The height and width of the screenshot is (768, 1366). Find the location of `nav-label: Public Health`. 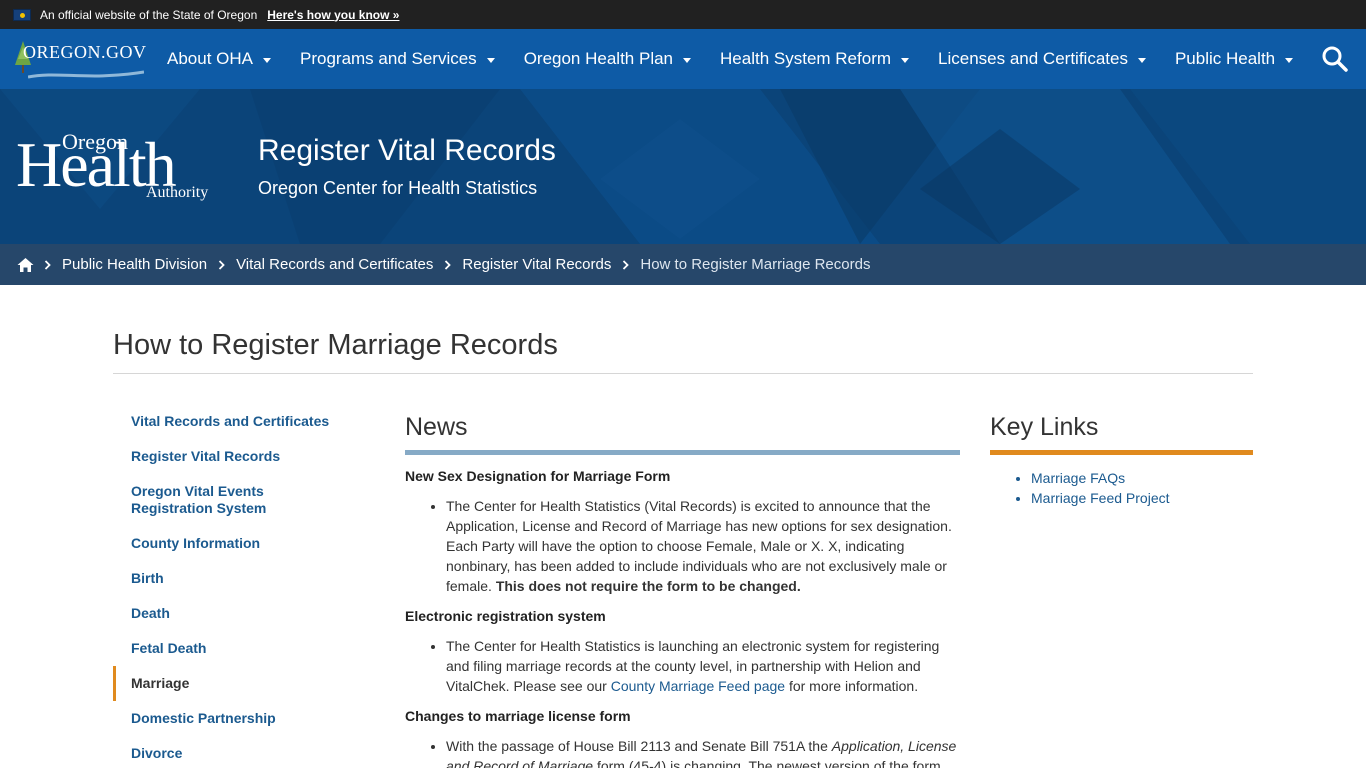

nav-label: Public Health is located at coordinates (1225, 58).